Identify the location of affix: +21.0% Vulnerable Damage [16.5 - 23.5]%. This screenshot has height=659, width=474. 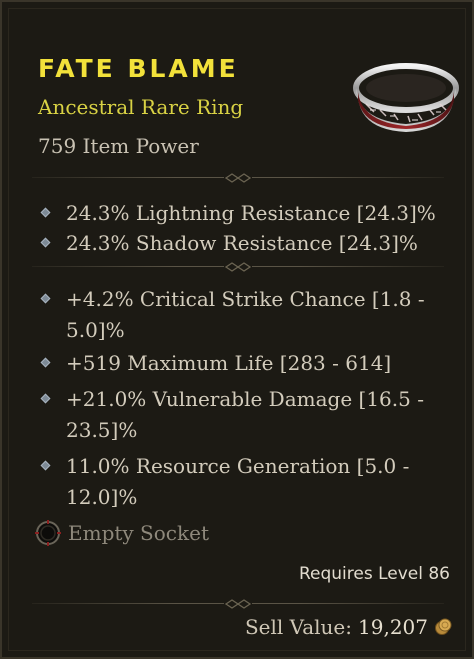
(244, 415).